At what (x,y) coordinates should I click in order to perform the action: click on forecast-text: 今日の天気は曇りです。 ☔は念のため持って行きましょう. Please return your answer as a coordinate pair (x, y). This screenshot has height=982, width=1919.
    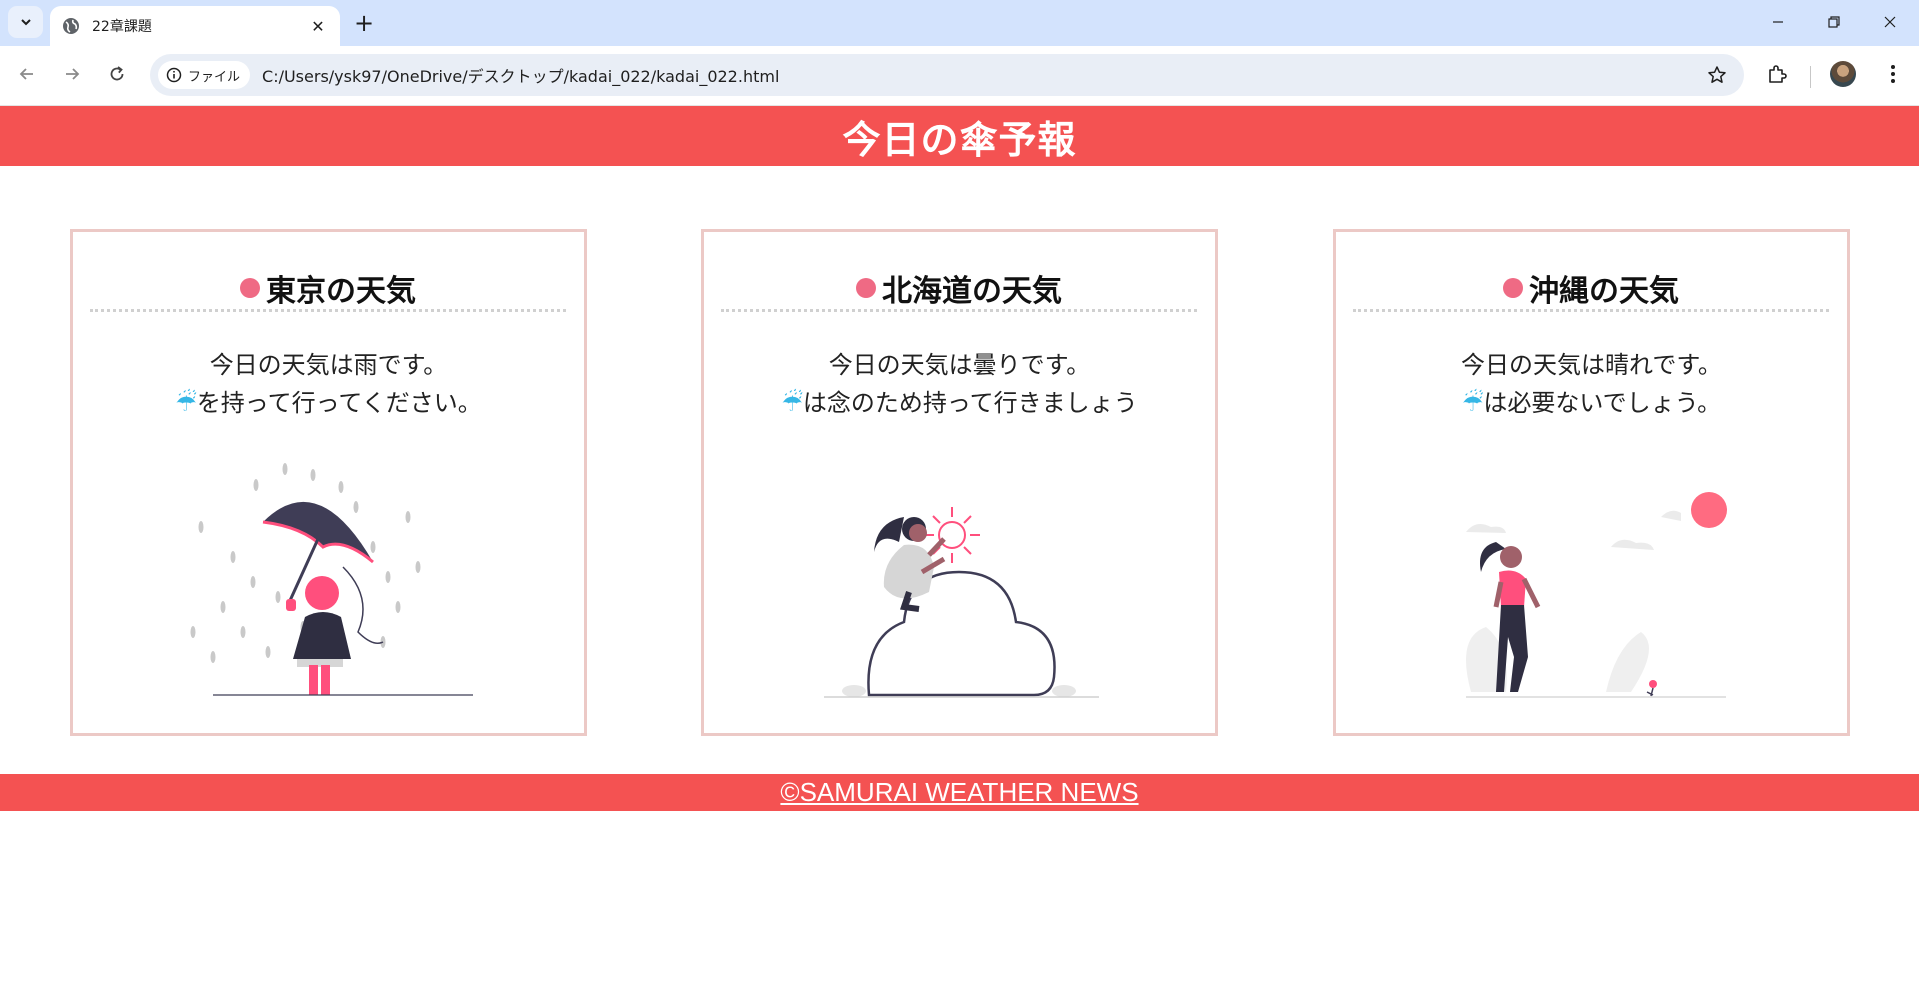
    Looking at the image, I should click on (959, 384).